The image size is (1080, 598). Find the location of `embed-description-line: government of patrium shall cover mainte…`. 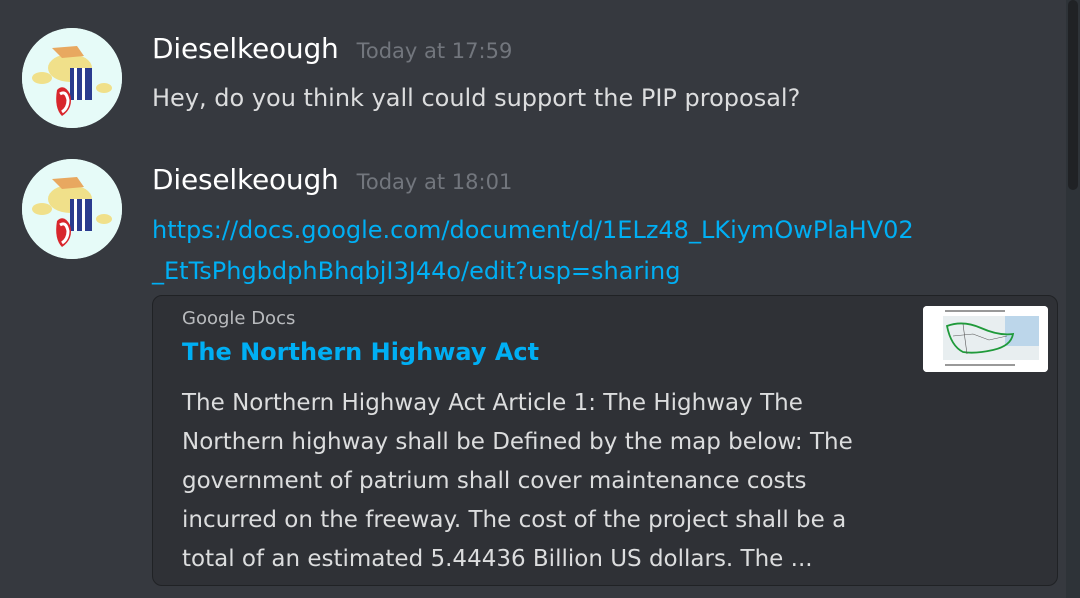

embed-description-line: government of patrium shall cover mainte… is located at coordinates (494, 481).